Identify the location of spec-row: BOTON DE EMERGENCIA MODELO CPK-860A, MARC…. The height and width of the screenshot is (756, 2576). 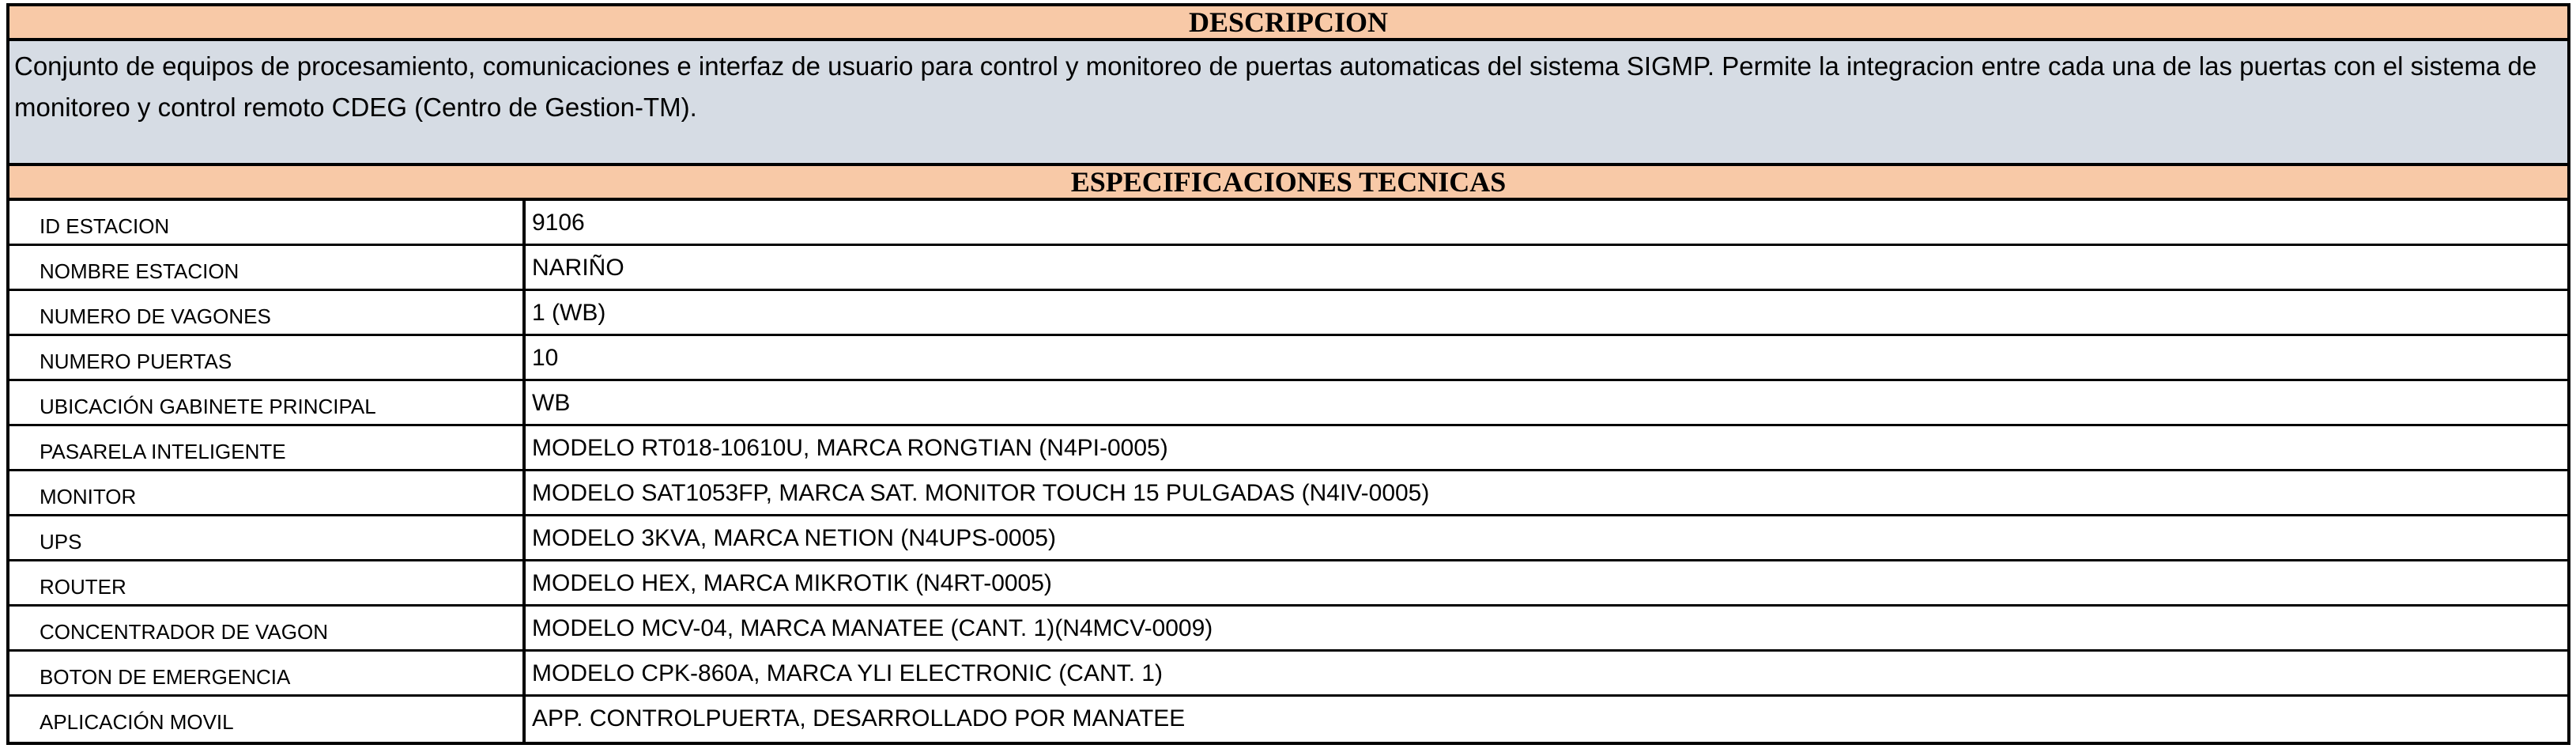
(1288, 675).